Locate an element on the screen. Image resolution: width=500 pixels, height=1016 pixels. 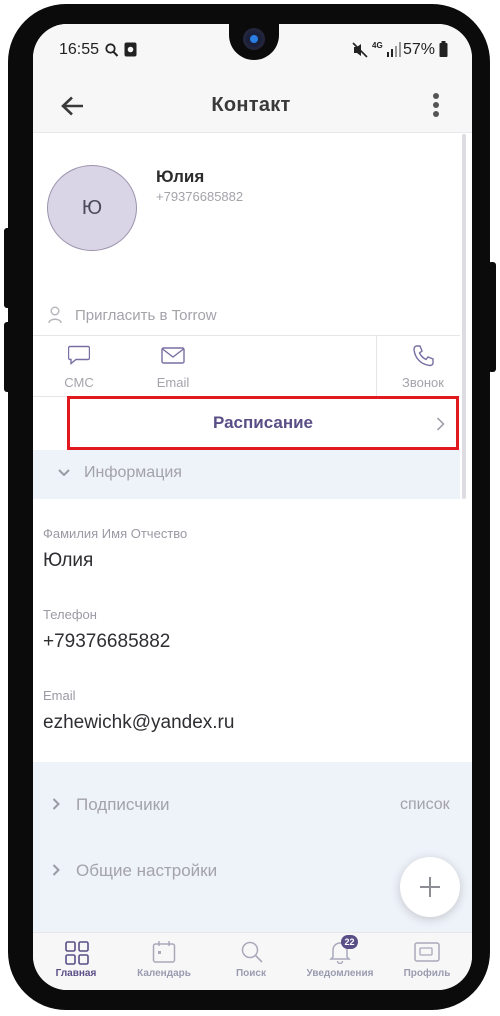
subscribers-label: Подписчики is located at coordinates (123, 804).